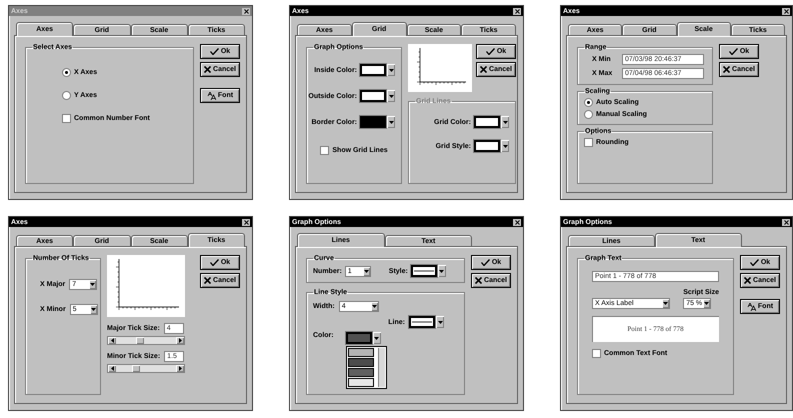 The width and height of the screenshot is (793, 418). What do you see at coordinates (440, 68) in the screenshot?
I see `chart-preview-drawing` at bounding box center [440, 68].